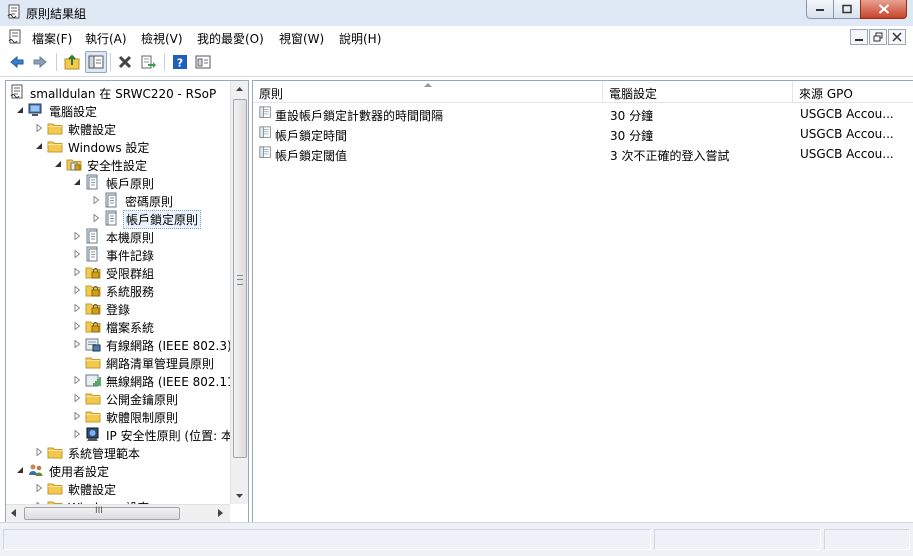 This screenshot has height=556, width=913. Describe the element at coordinates (118, 92) in the screenshot. I see `tree-node: smalldulan 在 SRWC220 - RSoP` at that location.